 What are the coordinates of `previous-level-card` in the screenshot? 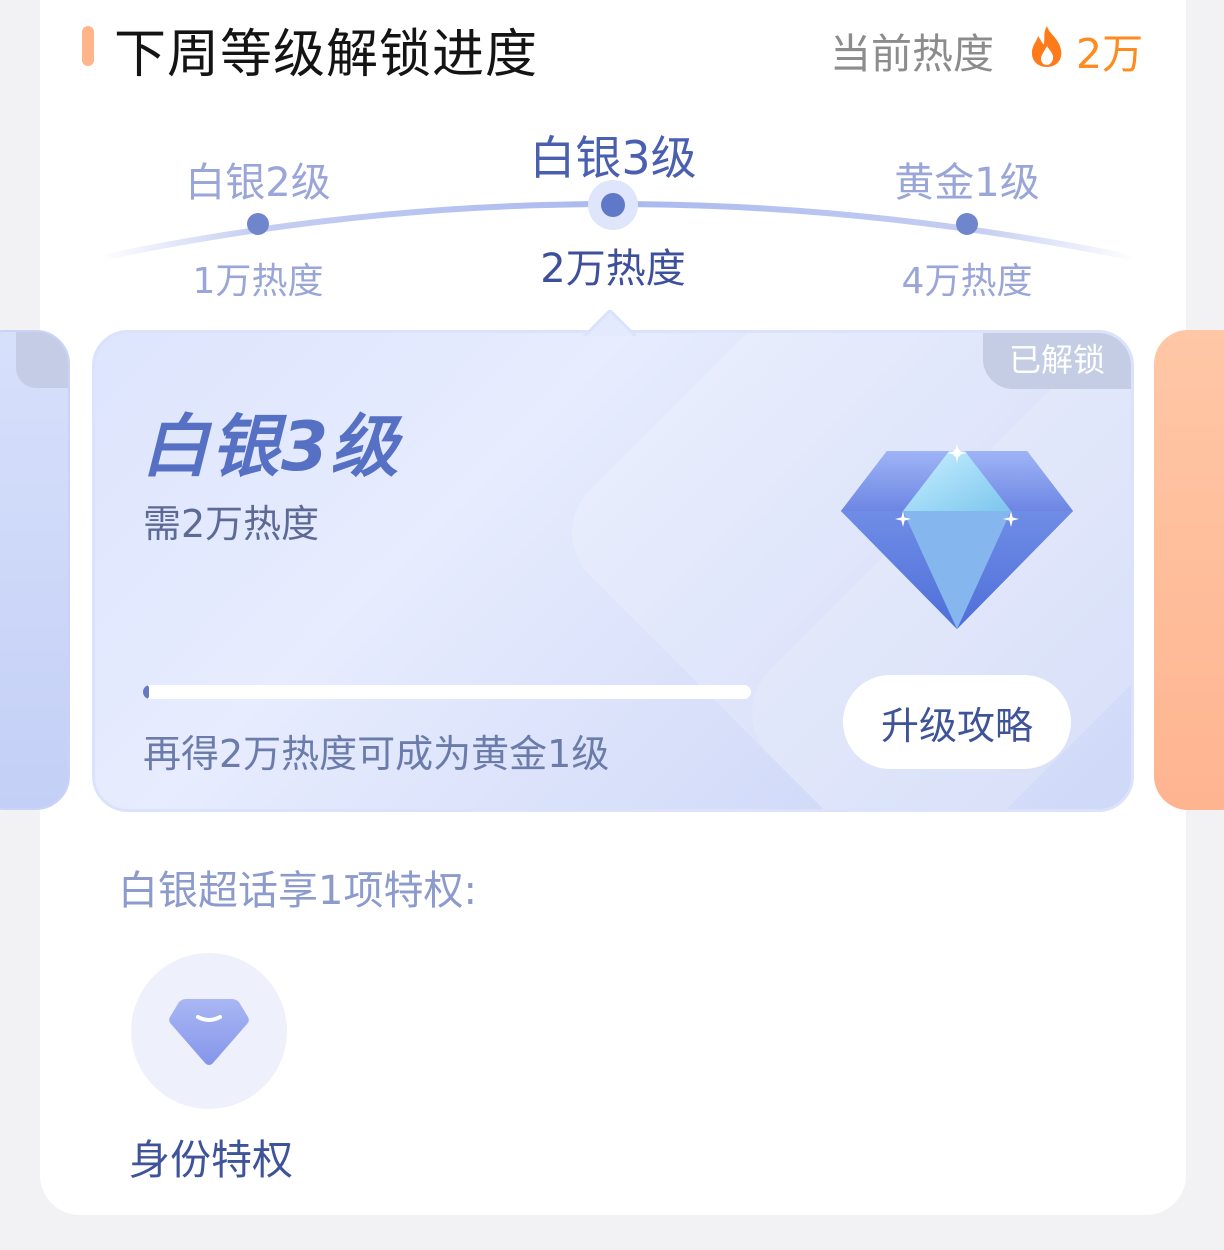 It's located at (35, 570).